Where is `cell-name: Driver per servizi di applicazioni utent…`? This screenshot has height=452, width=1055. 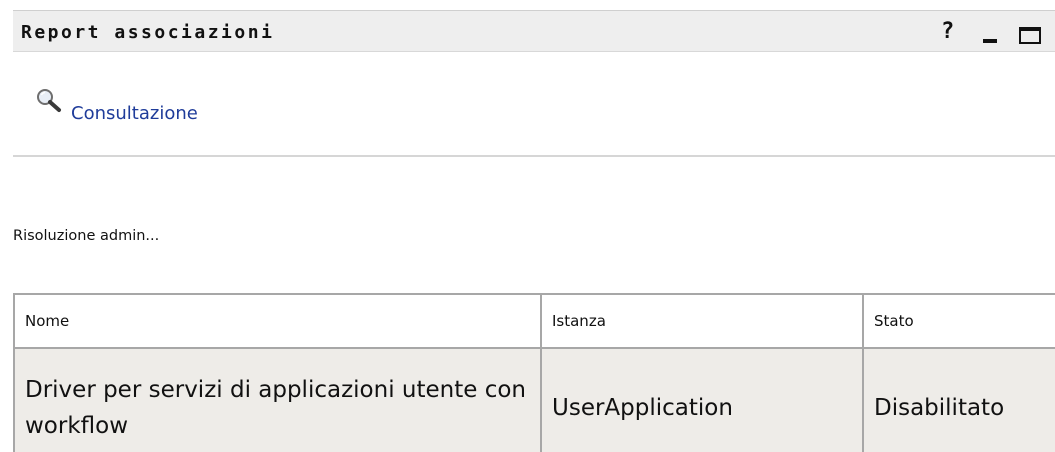 cell-name: Driver per servizi di applicazioni utent… is located at coordinates (277, 399).